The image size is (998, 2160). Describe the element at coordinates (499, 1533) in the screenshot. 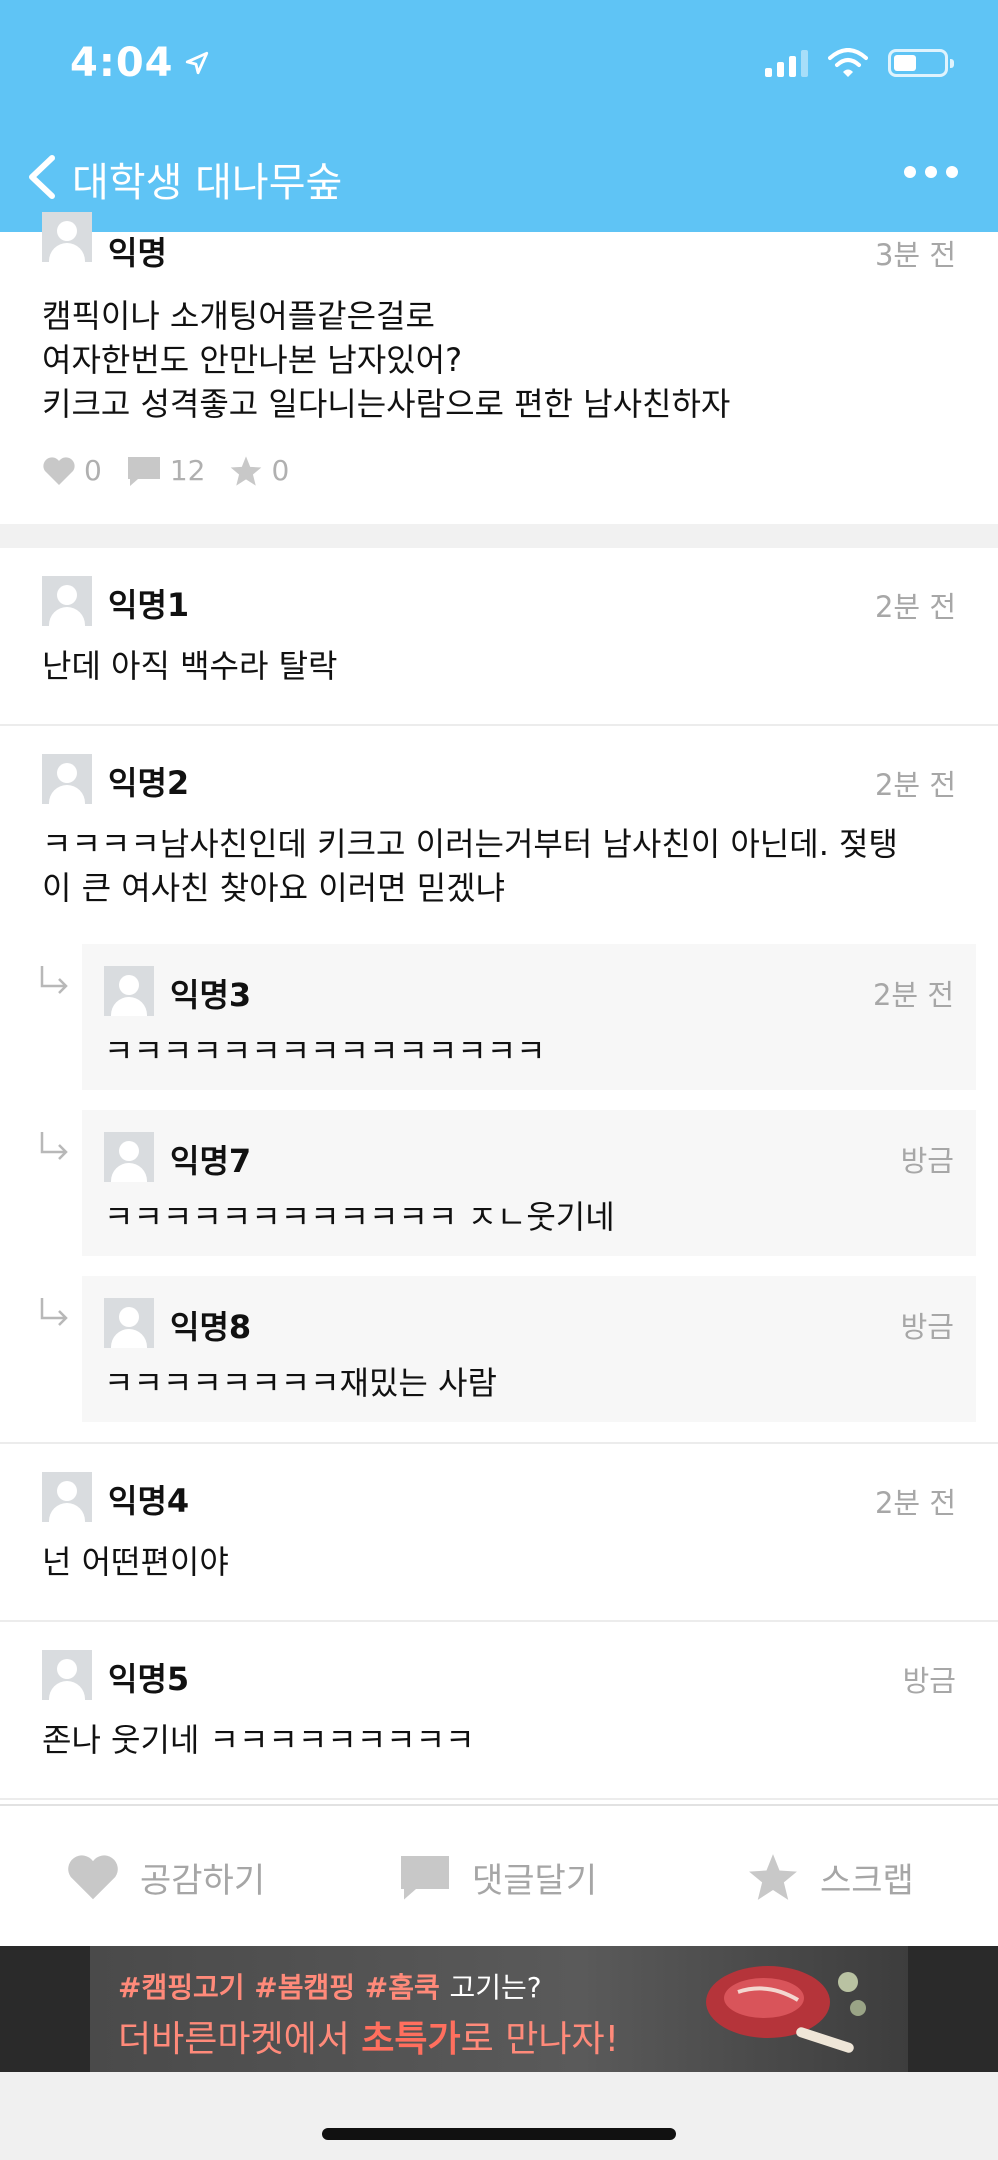

I see `comment-item: 익명4 2분 전 넌 어떤편이야` at that location.